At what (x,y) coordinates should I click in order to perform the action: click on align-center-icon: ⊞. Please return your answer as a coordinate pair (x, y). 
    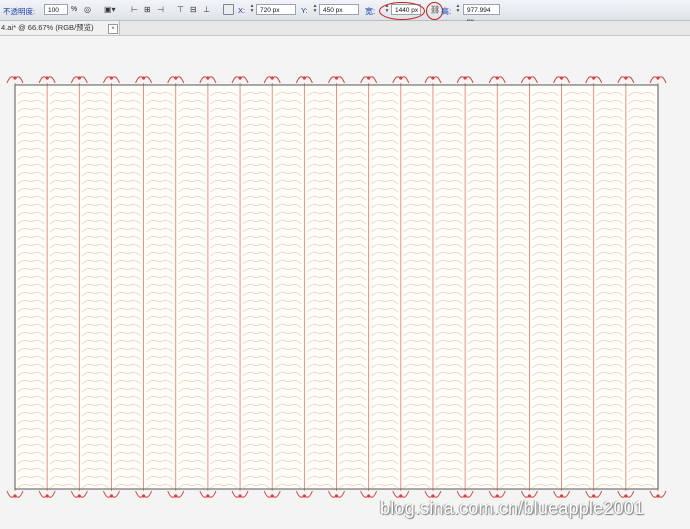
    Looking at the image, I should click on (147, 10).